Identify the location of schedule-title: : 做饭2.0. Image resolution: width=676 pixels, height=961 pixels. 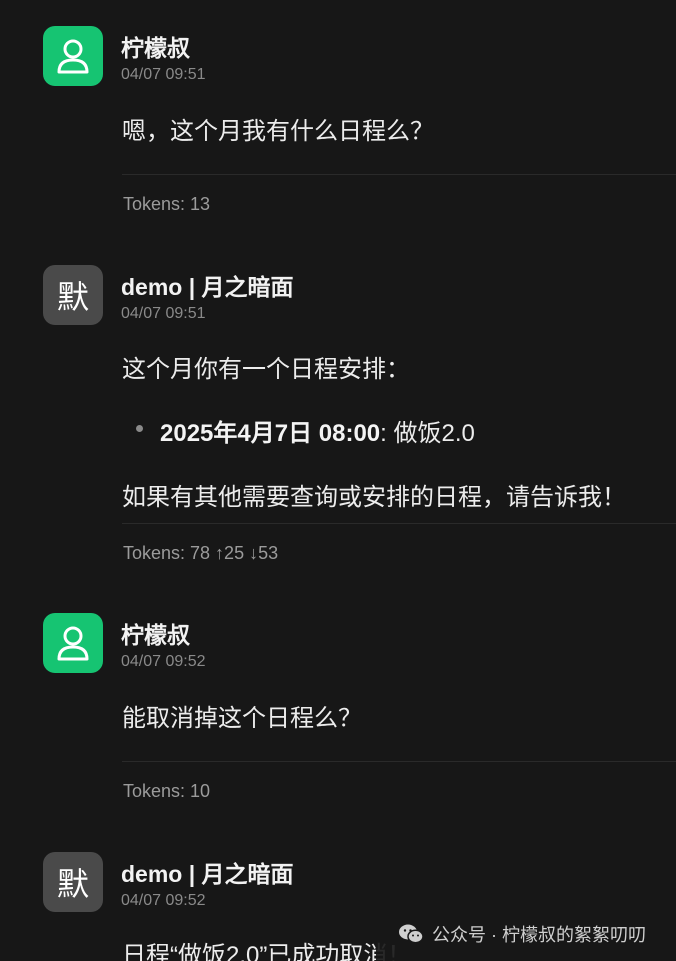
(427, 433).